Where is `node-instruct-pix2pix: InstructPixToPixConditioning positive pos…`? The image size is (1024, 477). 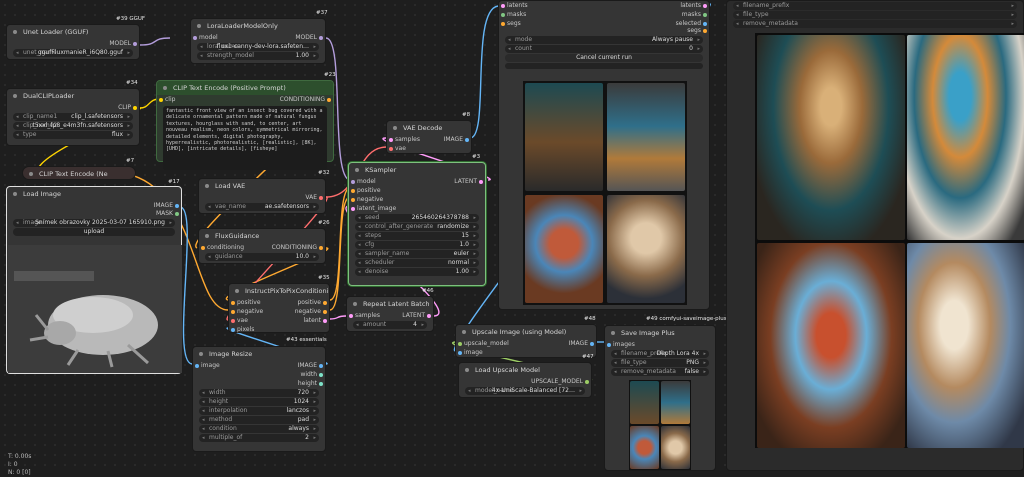 node-instruct-pix2pix: InstructPixToPixConditioning positive pos… is located at coordinates (279, 308).